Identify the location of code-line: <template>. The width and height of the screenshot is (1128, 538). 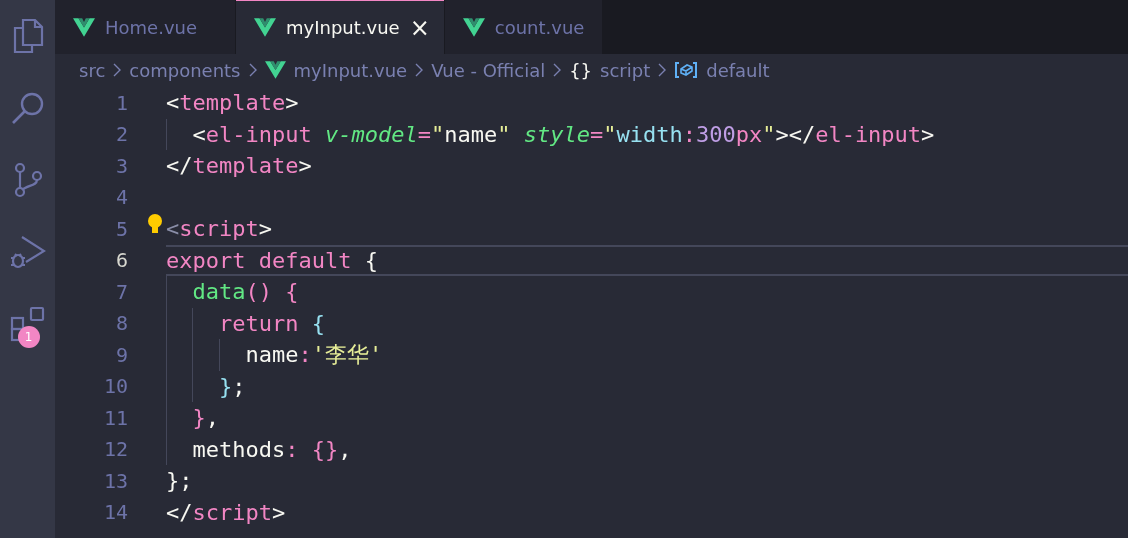
(232, 103).